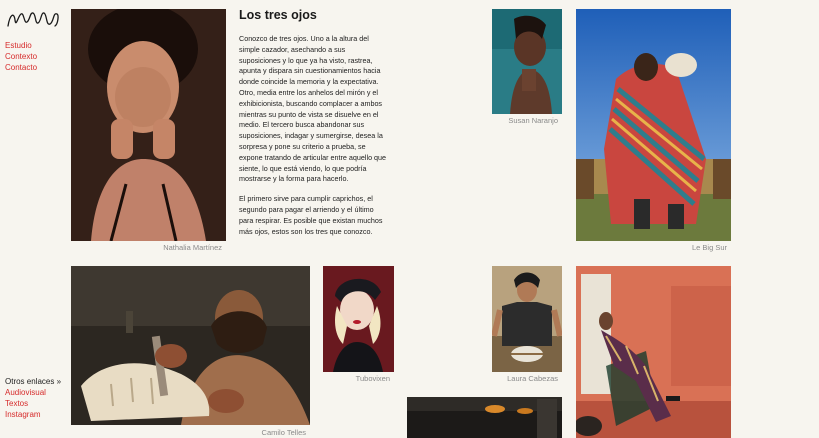 This screenshot has height=438, width=819. I want to click on instagram-link: Instagram, so click(33, 414).